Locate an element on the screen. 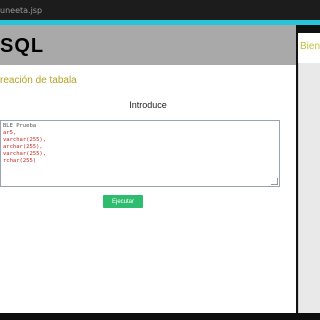  side-panel is located at coordinates (309, 188).